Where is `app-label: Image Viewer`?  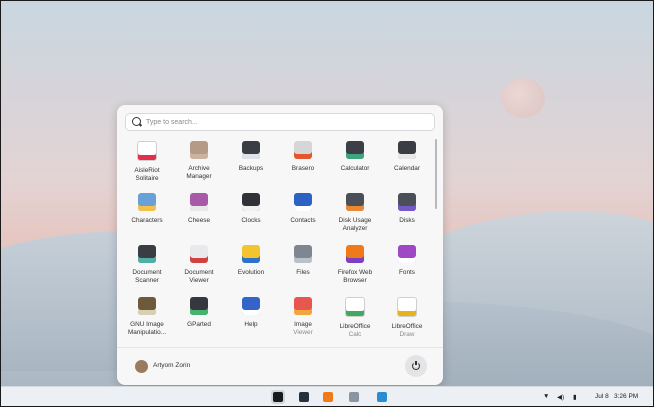 app-label: Image Viewer is located at coordinates (303, 328).